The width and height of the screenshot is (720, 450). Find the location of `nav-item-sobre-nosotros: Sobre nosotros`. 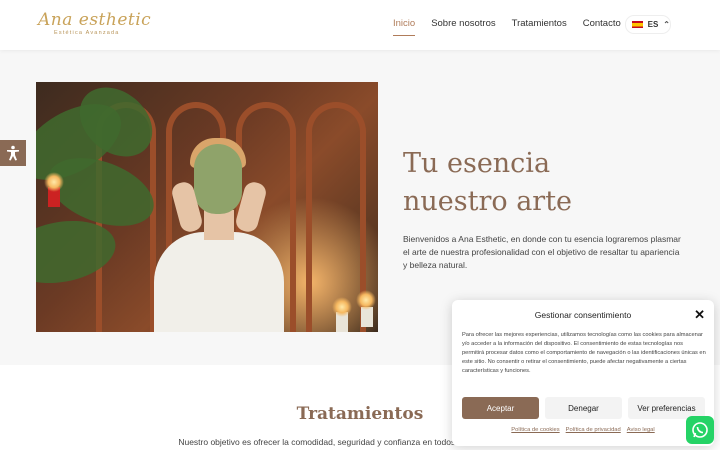

nav-item-sobre-nosotros: Sobre nosotros is located at coordinates (463, 27).